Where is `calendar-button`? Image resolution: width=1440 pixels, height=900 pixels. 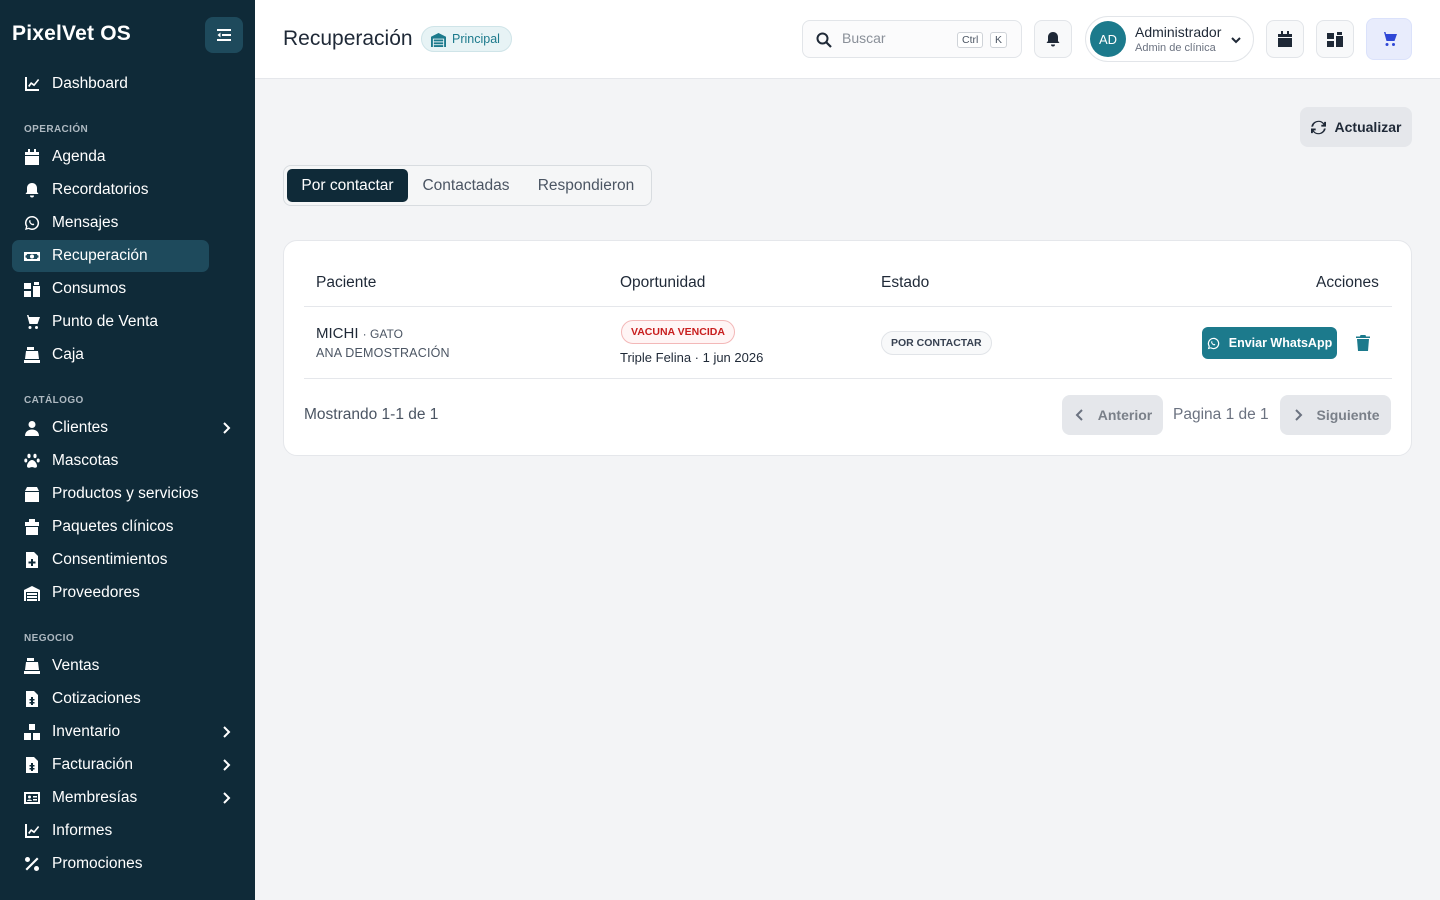 calendar-button is located at coordinates (1285, 39).